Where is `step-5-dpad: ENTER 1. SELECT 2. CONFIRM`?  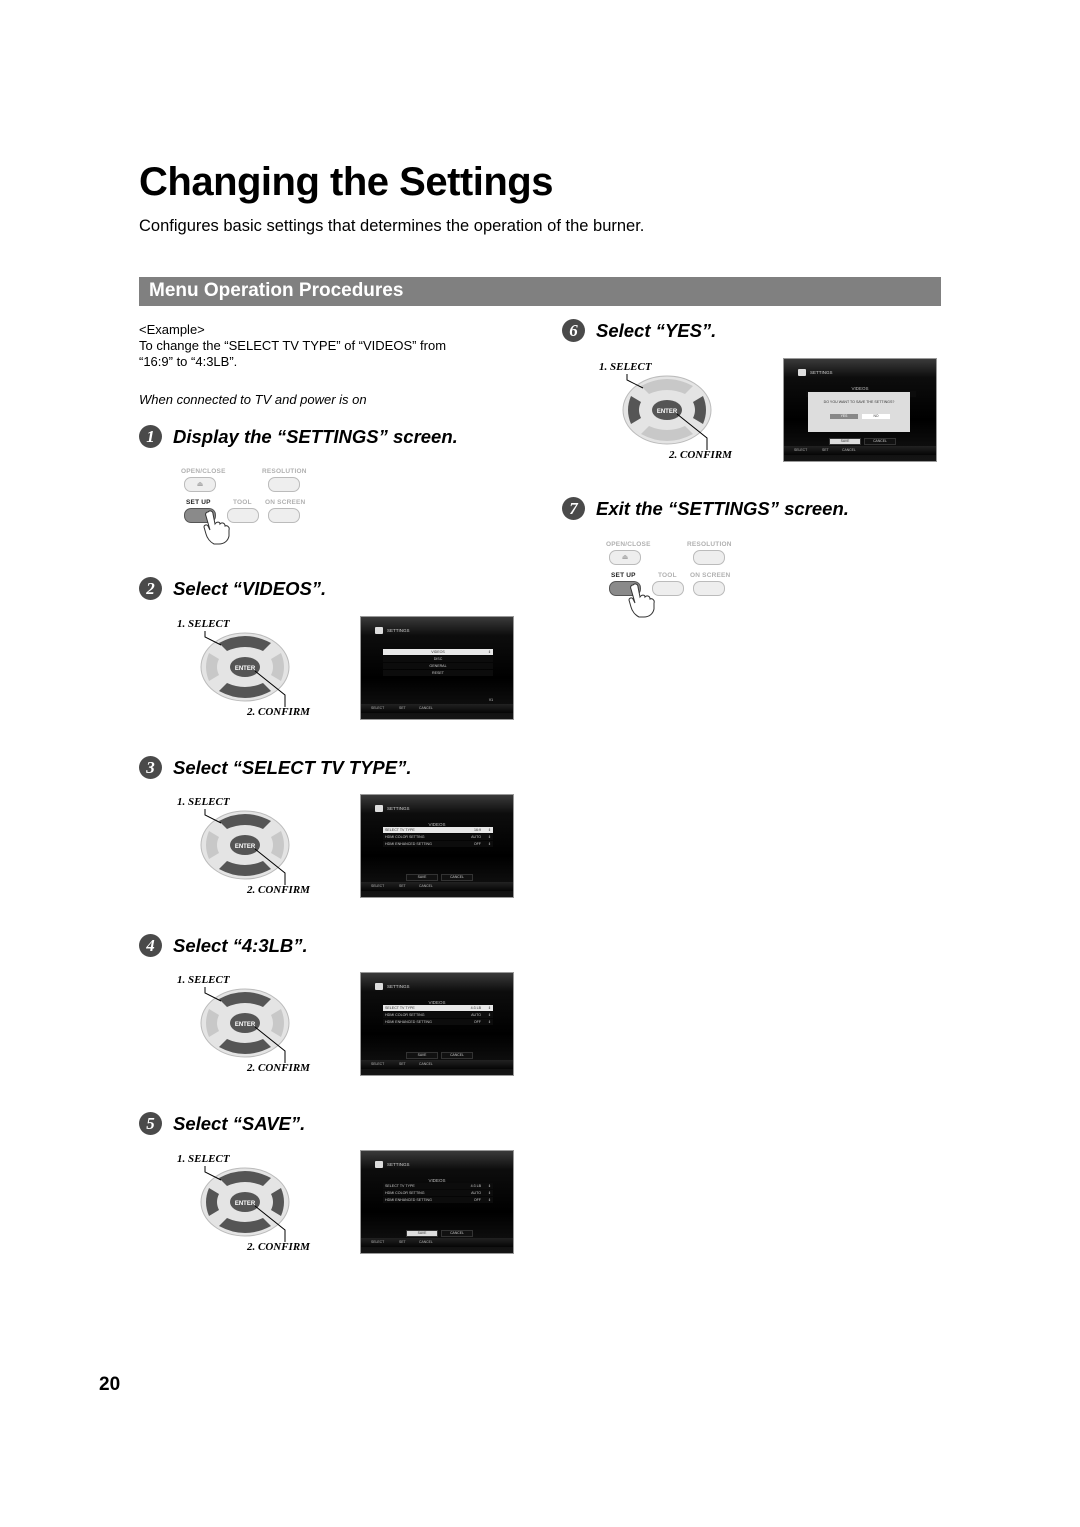 step-5-dpad: ENTER 1. SELECT 2. CONFIRM is located at coordinates (255, 1202).